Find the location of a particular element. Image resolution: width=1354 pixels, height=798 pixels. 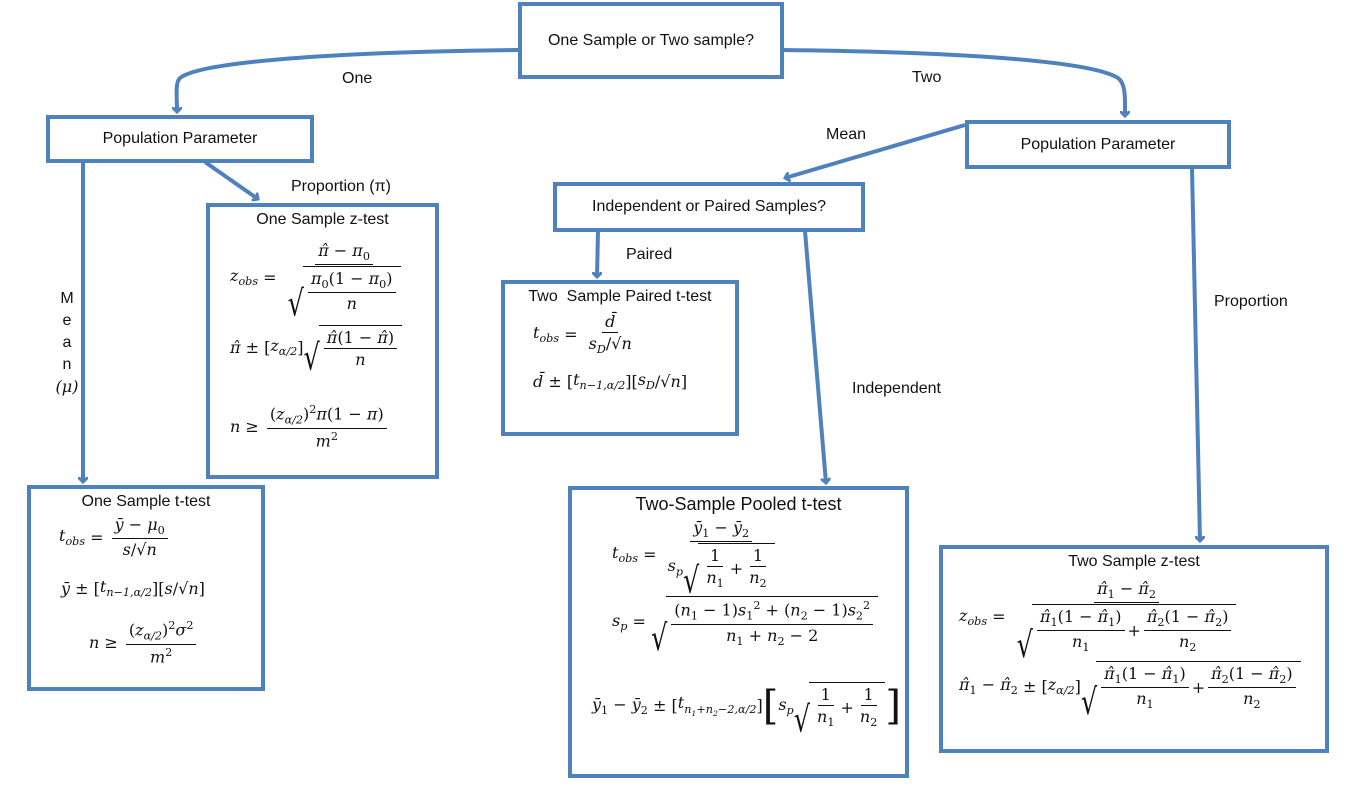

mean-letter: e is located at coordinates (67, 320).